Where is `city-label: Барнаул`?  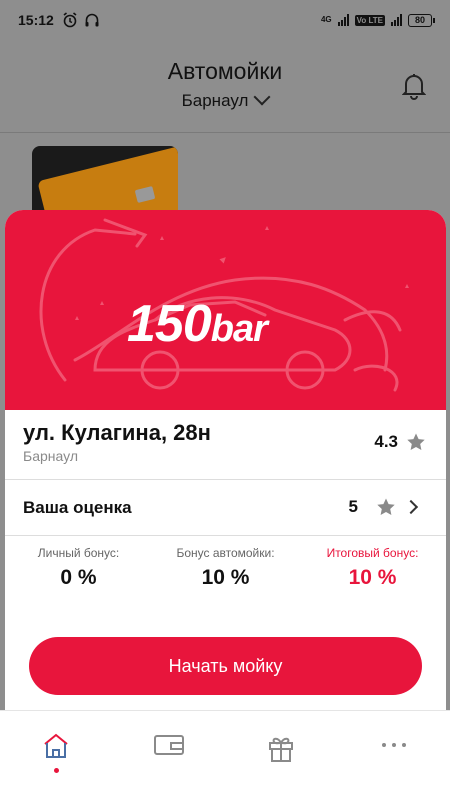
city-label: Барнаул is located at coordinates (215, 100).